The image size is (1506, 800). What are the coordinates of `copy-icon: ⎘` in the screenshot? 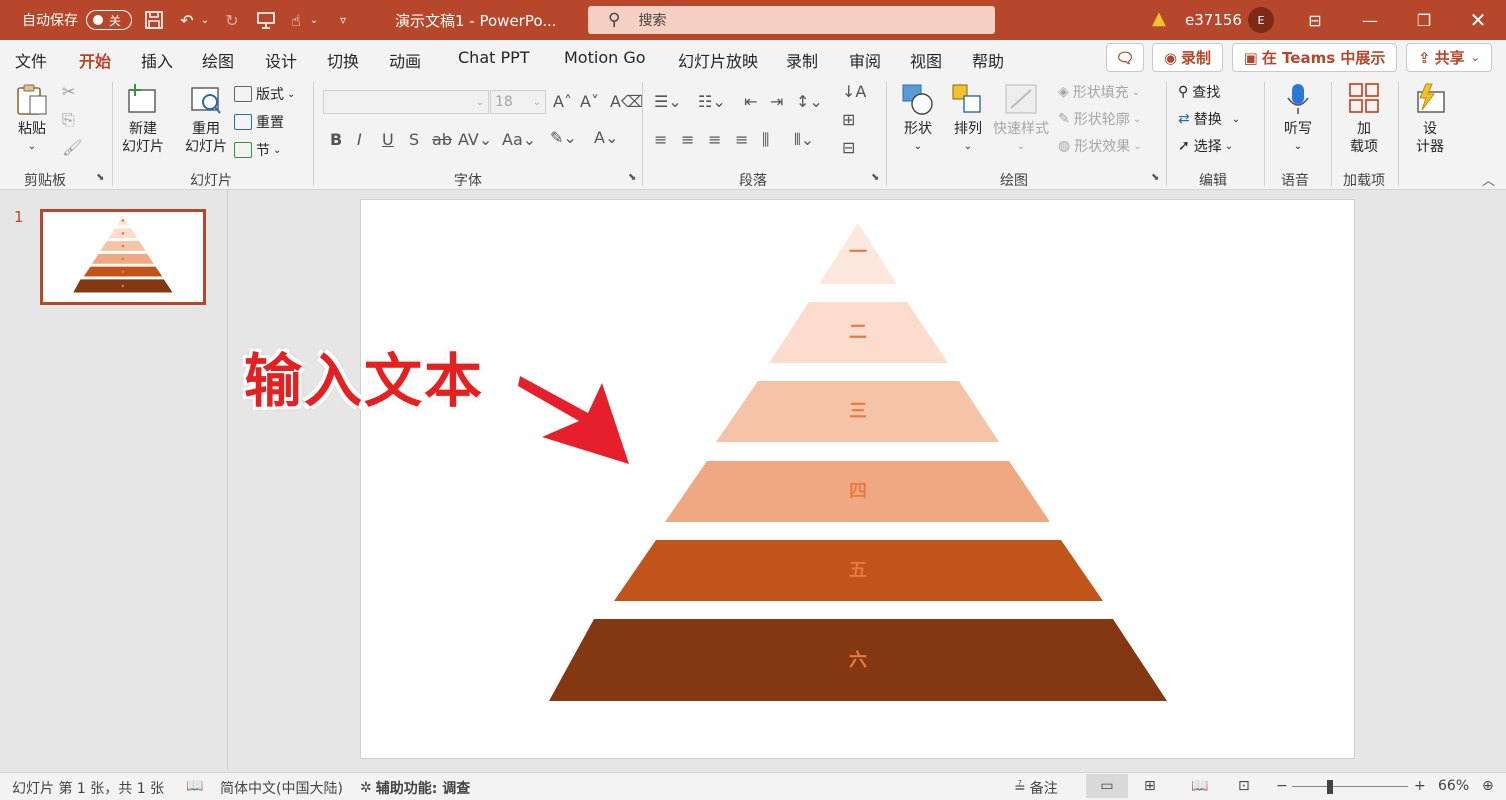 It's located at (68, 120).